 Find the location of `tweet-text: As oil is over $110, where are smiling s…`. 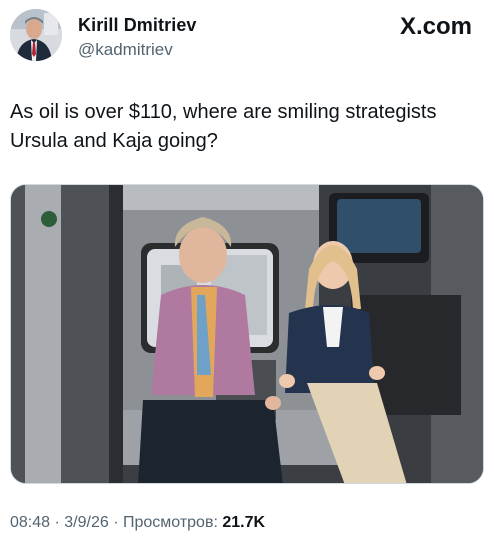

tweet-text: As oil is over $110, where are smiling s… is located at coordinates (247, 127).